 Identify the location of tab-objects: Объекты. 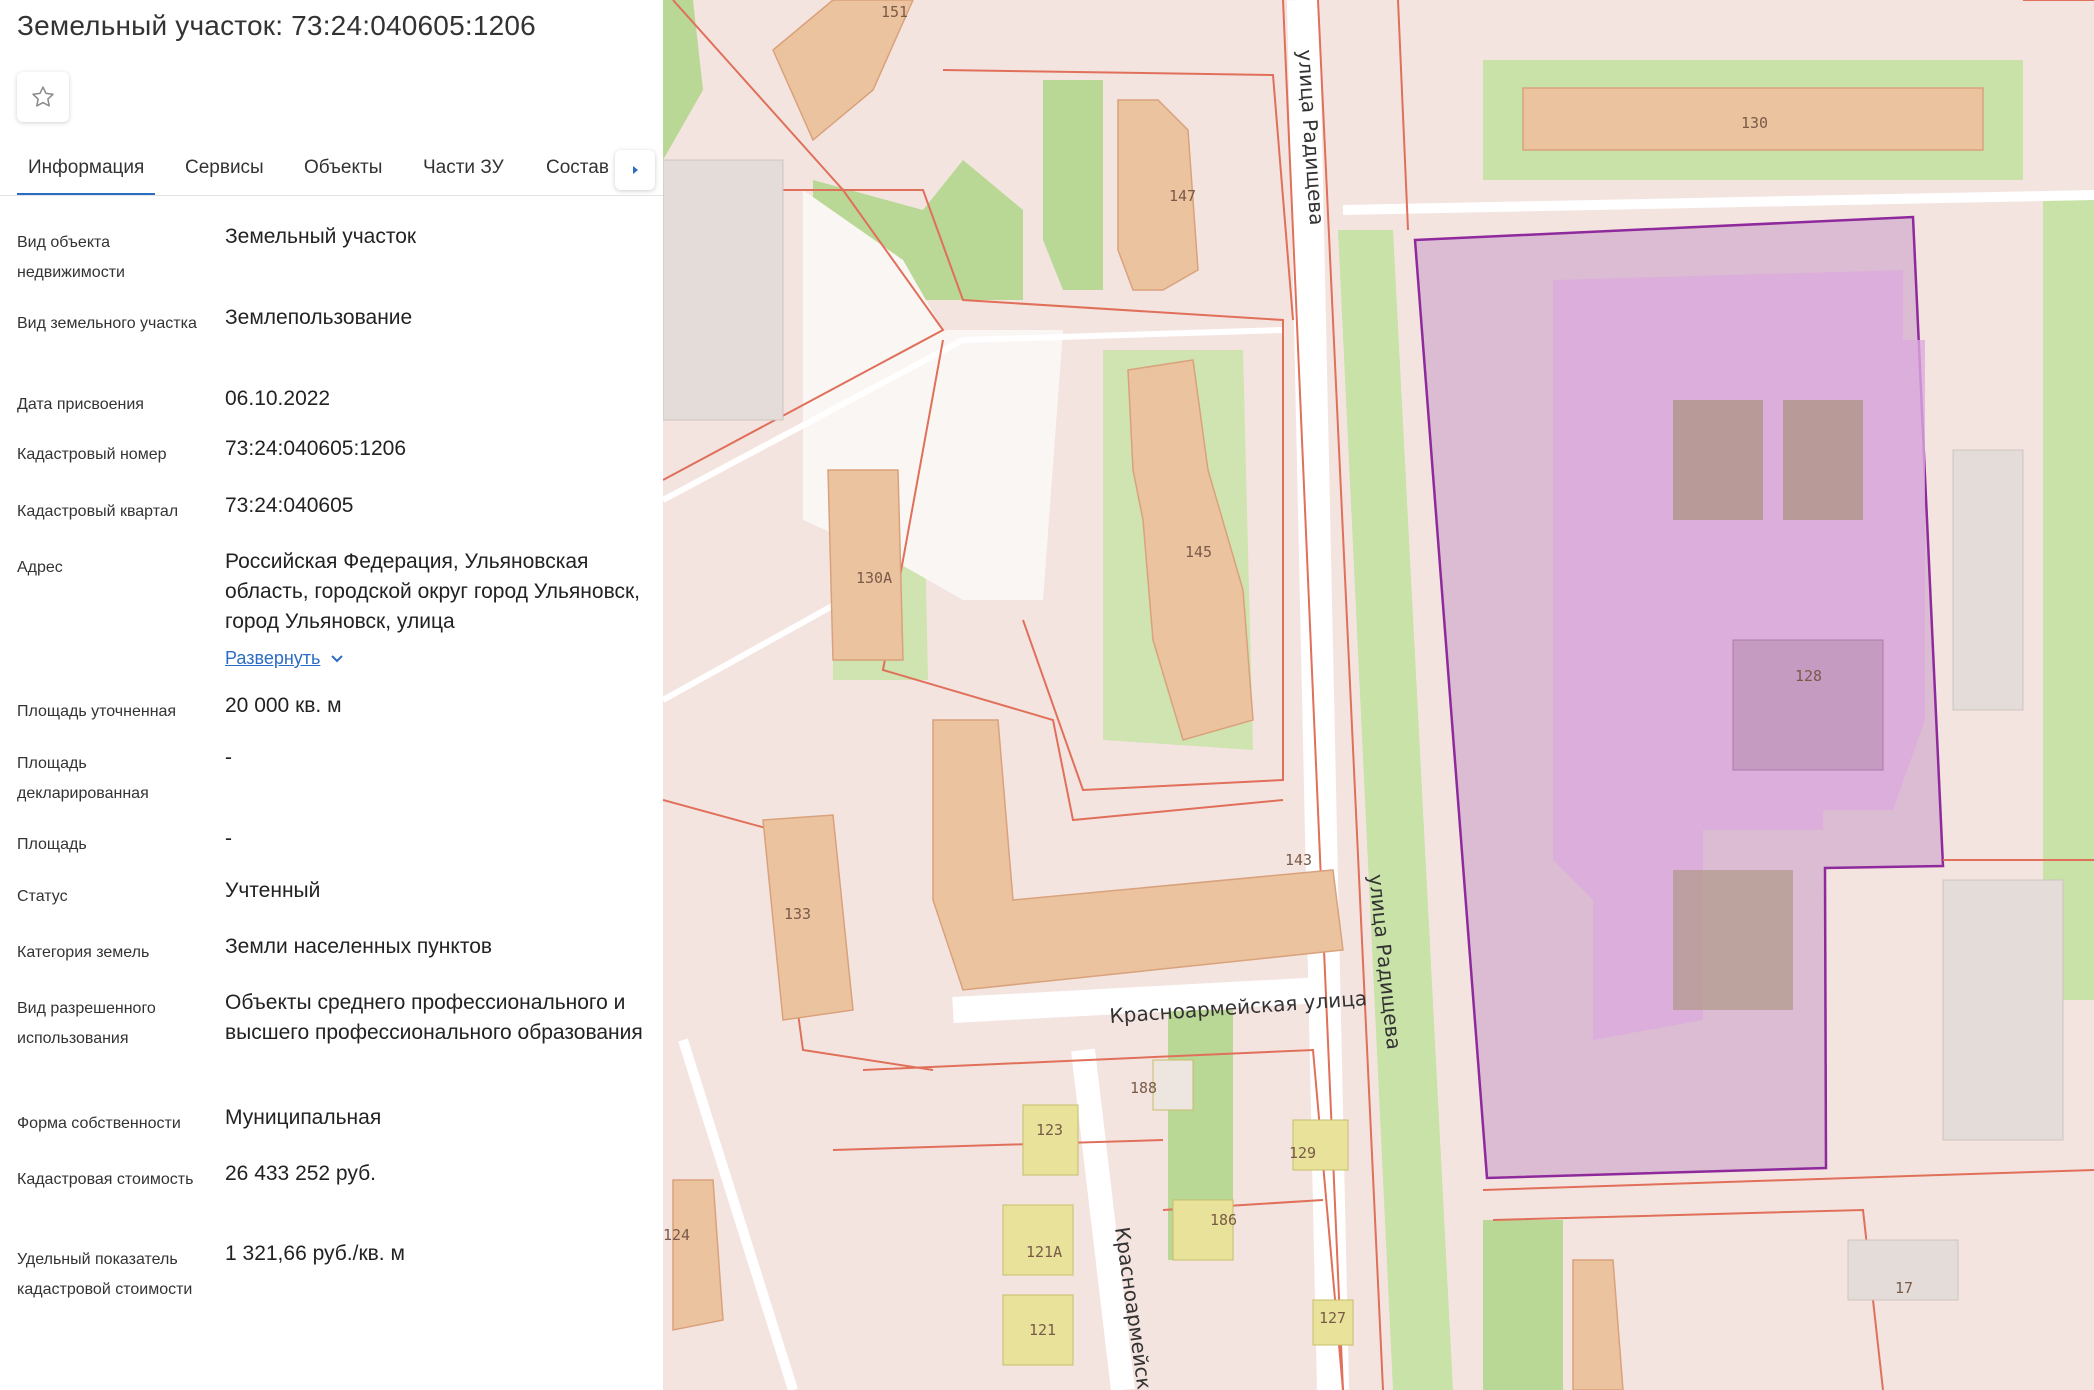
(343, 168).